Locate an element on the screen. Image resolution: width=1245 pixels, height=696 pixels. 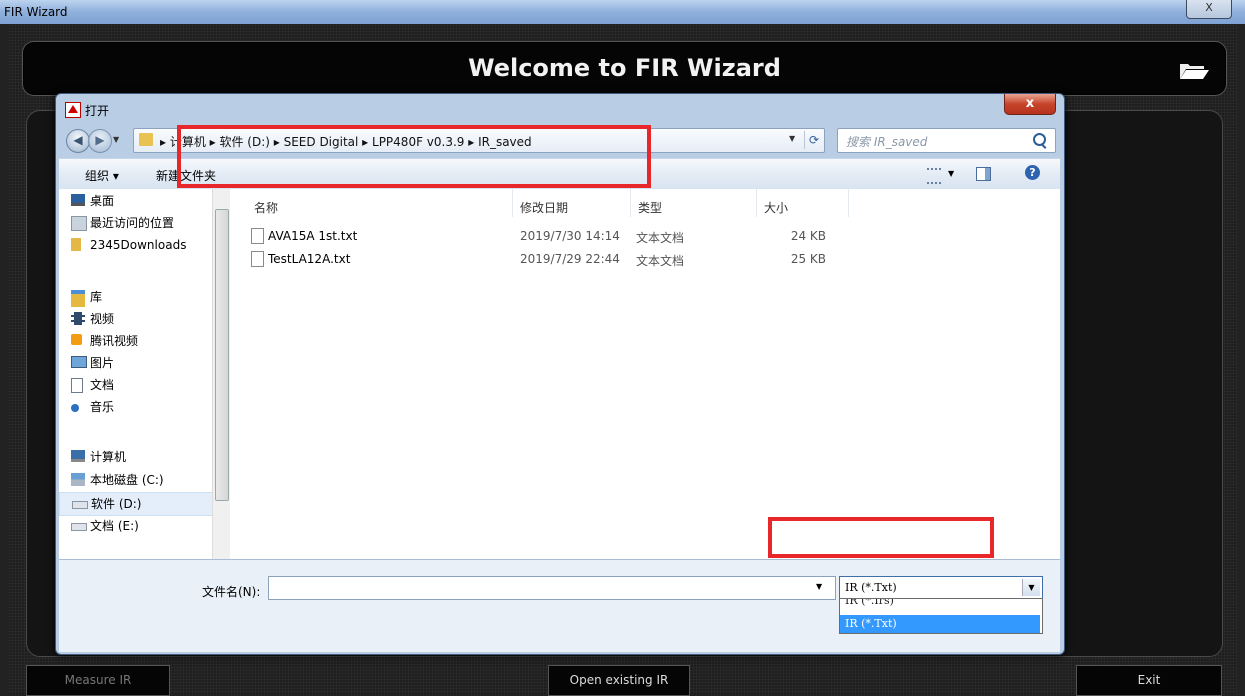
file-row: TestLA12A.txt 2019/7/29 22:44 文本文档 25 KB is located at coordinates (534, 259).